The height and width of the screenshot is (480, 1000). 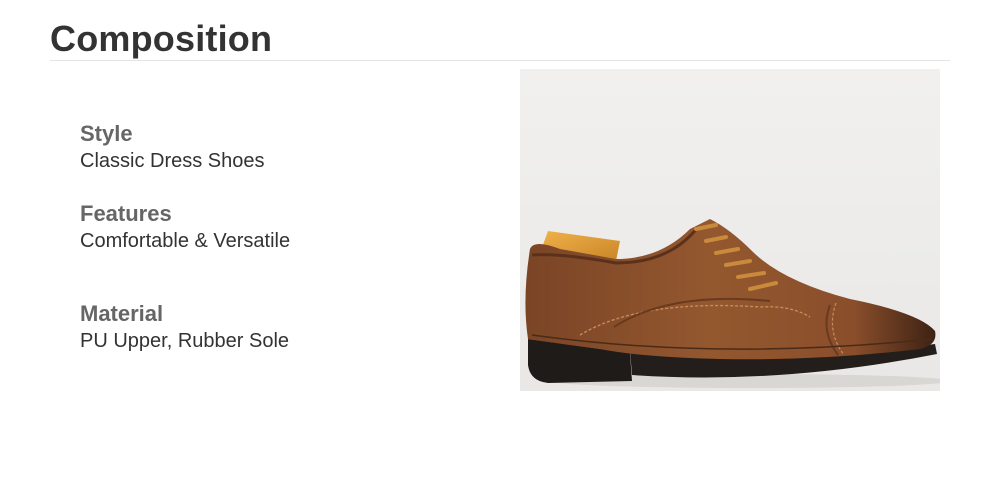 I want to click on spec-value: Comfortable & Versatile, so click(x=185, y=241).